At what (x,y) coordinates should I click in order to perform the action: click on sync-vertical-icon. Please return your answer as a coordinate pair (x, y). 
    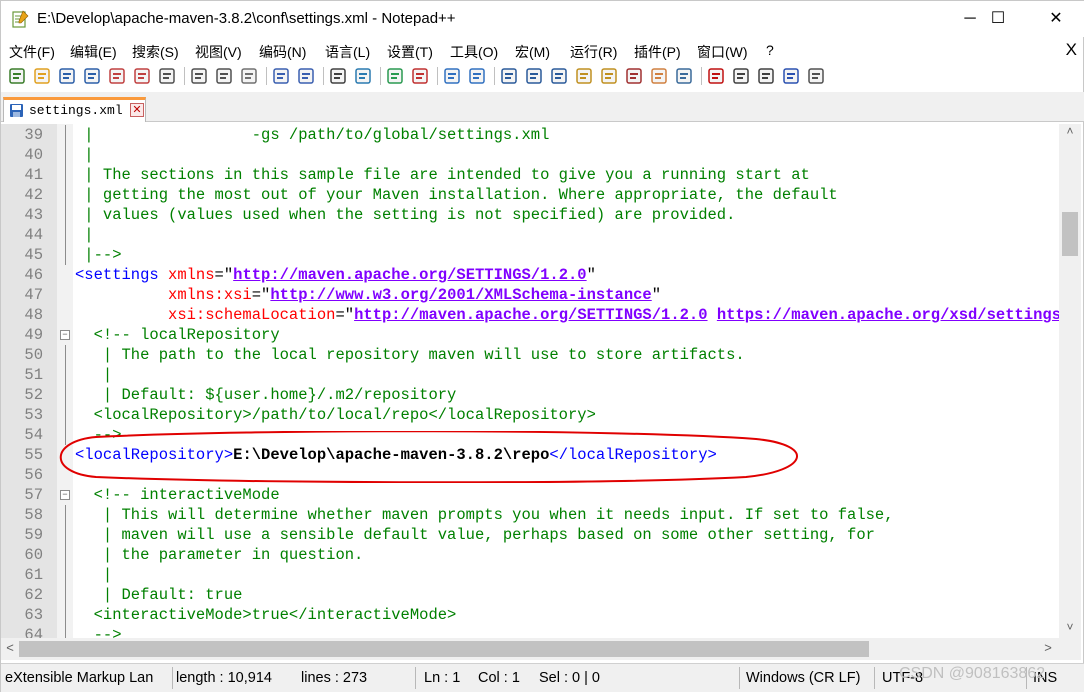
    Looking at the image, I should click on (452, 76).